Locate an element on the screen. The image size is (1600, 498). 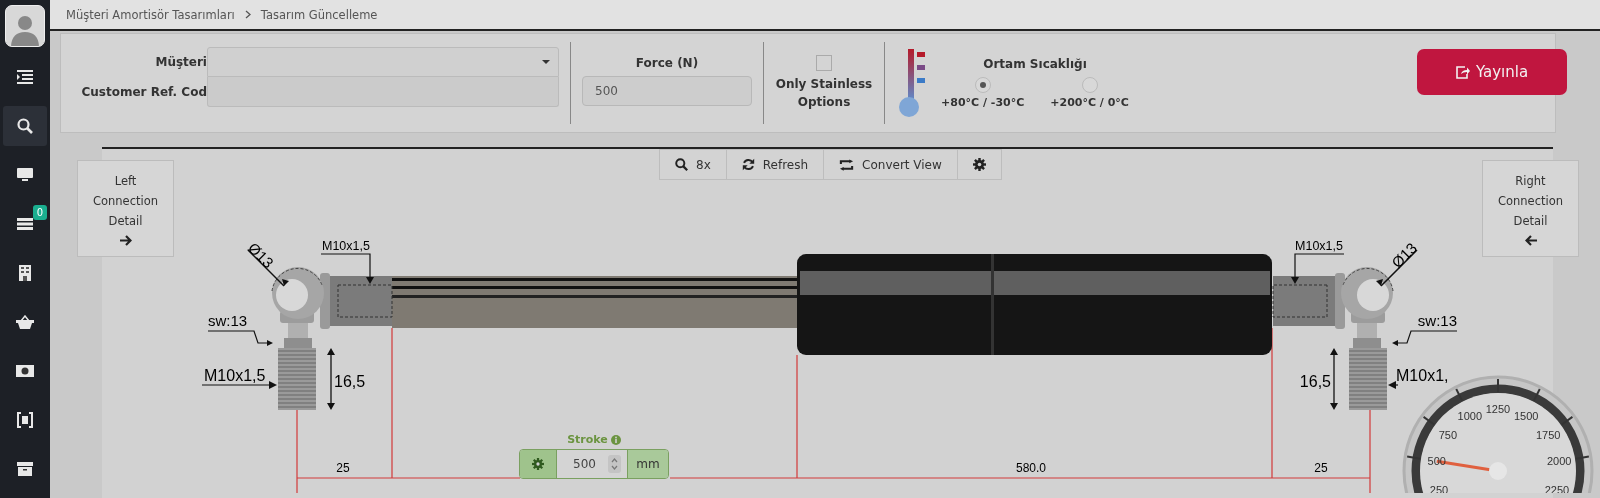
section-title: Ortam Sıcaklığı is located at coordinates (1035, 64).